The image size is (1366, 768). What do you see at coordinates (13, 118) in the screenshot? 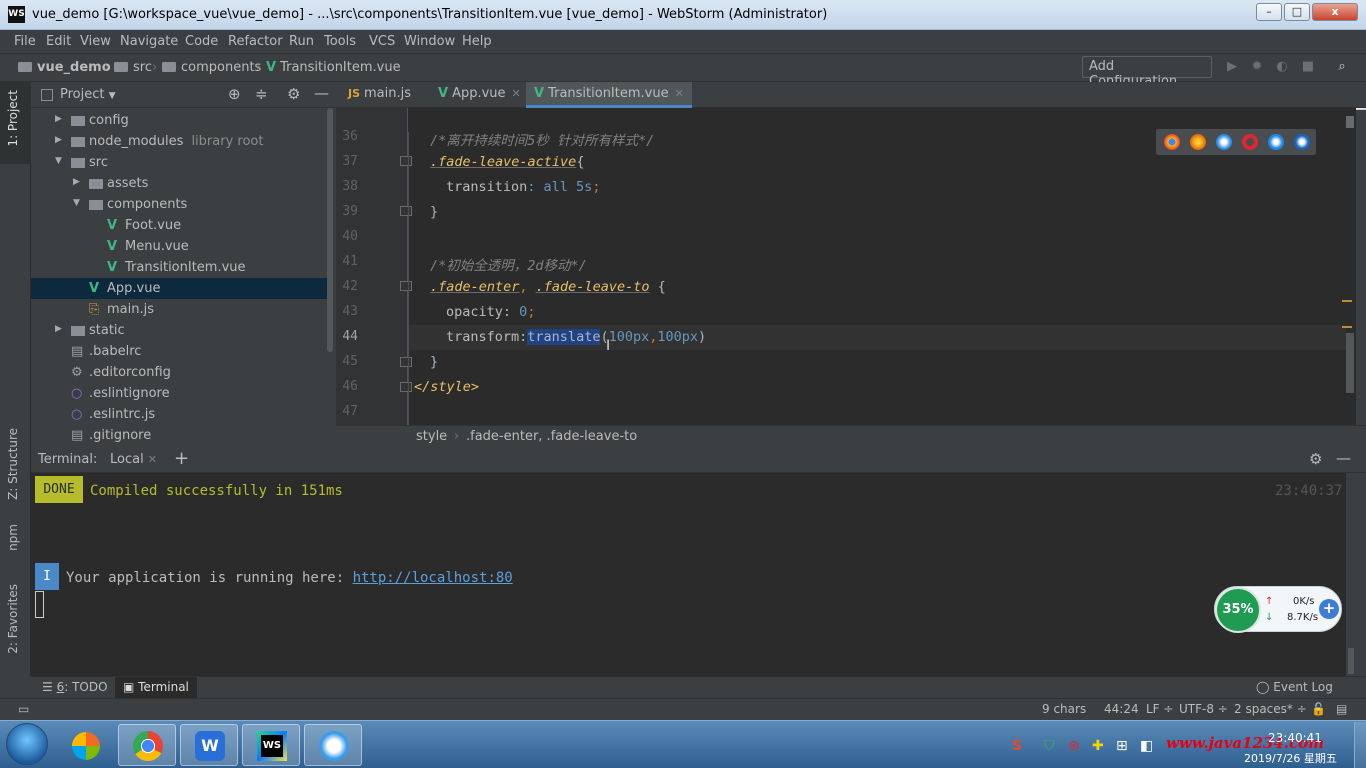
I see `tool-tab-project: 1: Project` at bounding box center [13, 118].